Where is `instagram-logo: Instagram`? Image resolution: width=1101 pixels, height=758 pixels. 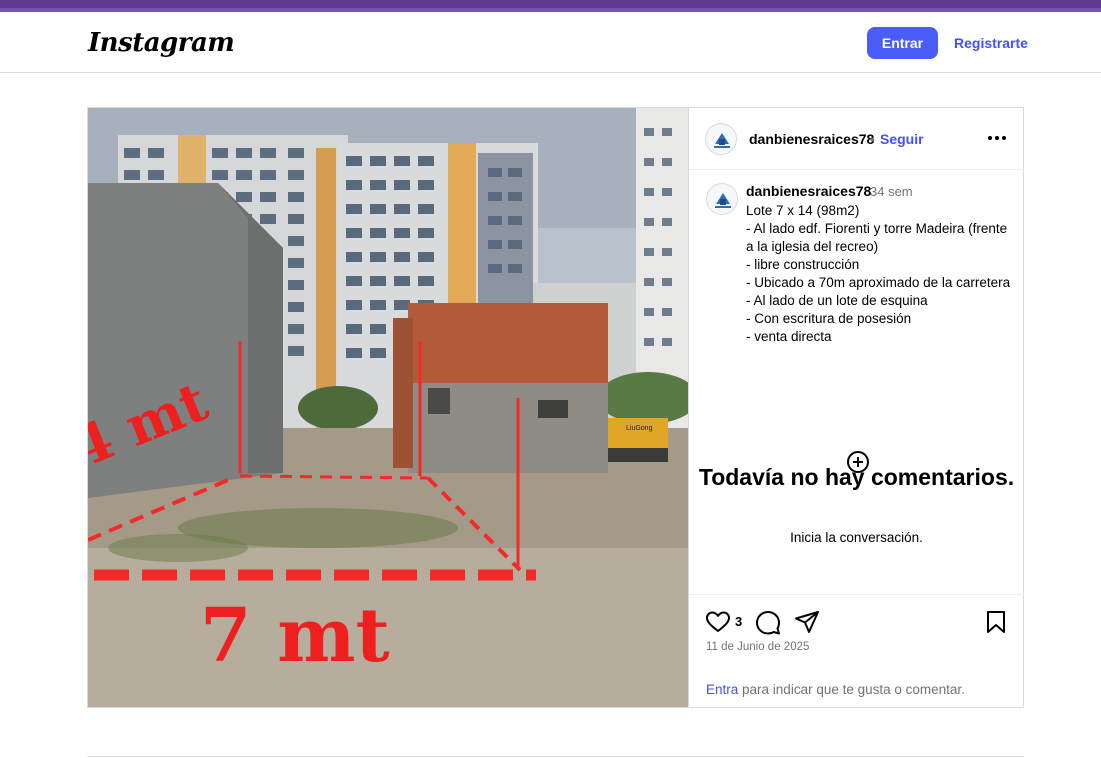
instagram-logo: Instagram is located at coordinates (161, 43).